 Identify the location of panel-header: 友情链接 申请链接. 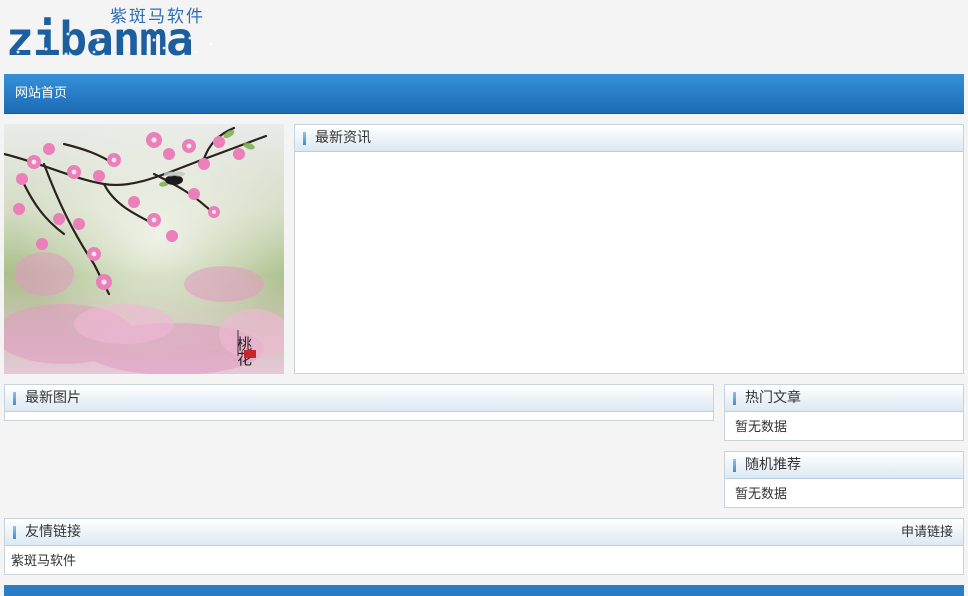
(484, 532).